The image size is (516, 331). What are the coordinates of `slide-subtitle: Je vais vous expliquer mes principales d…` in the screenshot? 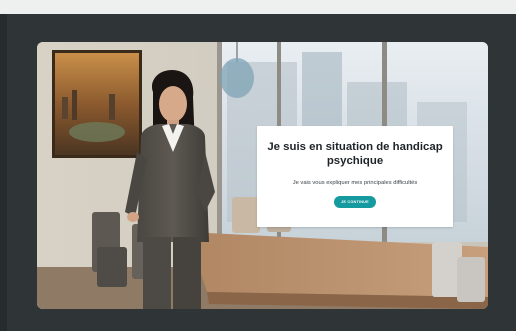 It's located at (355, 183).